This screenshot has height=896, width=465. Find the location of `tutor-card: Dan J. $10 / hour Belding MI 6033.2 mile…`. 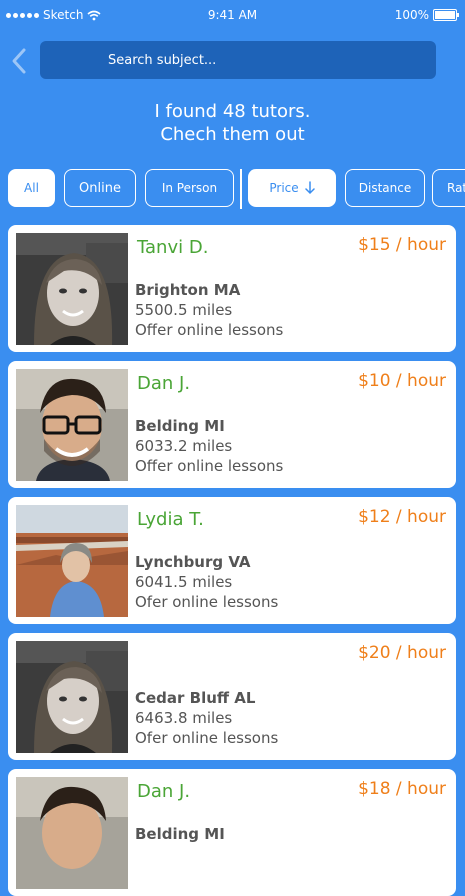

tutor-card: Dan J. $10 / hour Belding MI 6033.2 mile… is located at coordinates (232, 424).